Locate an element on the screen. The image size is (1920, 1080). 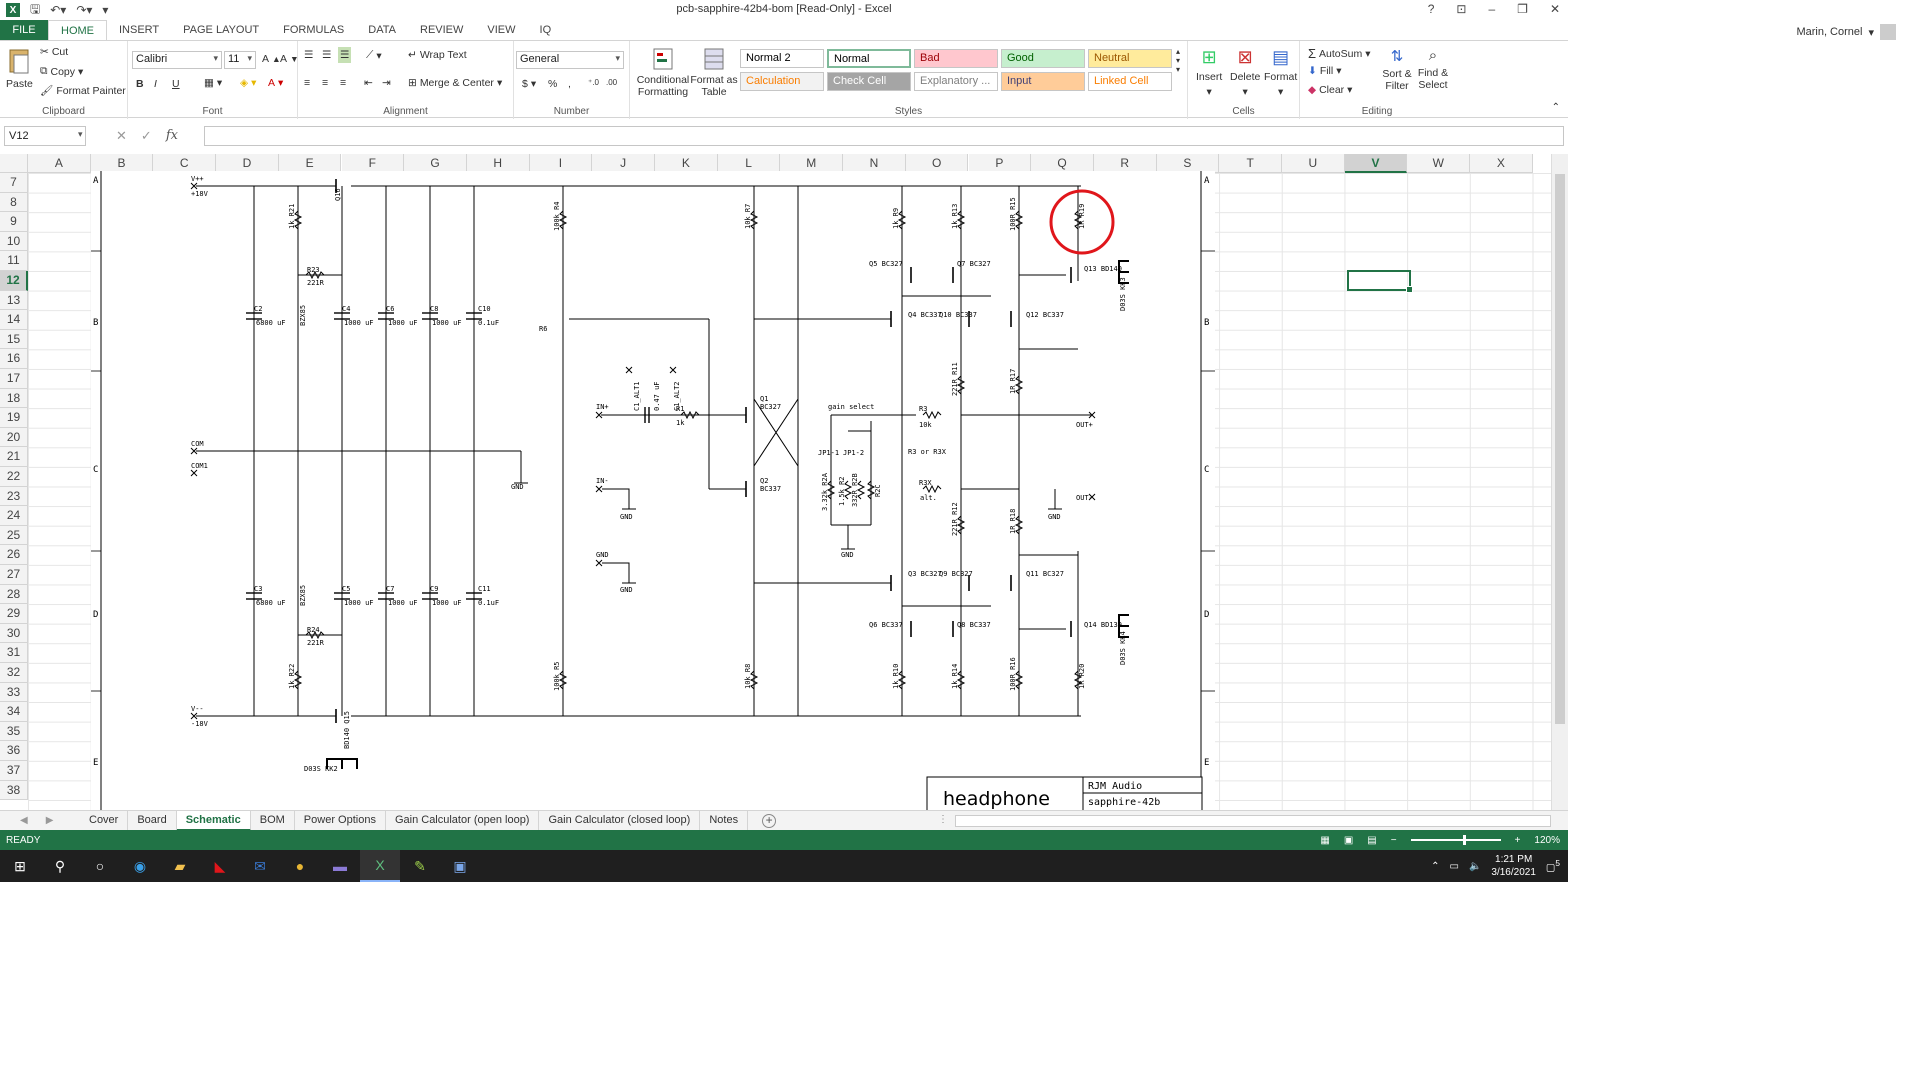
row-header-32: 32 is located at coordinates (14, 673).